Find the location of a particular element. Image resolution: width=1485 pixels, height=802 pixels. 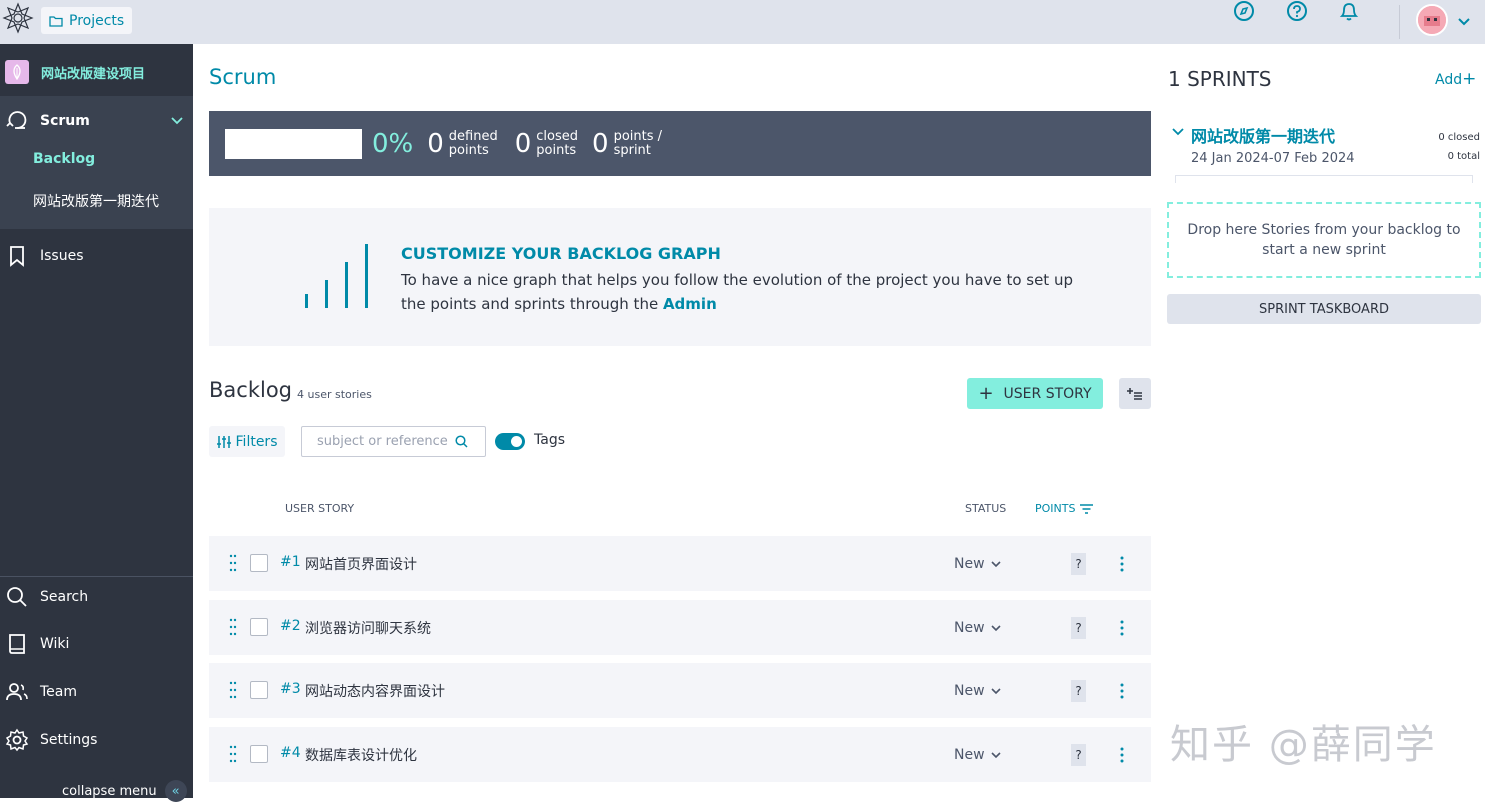

add-sprint-button: Add+ is located at coordinates (1455, 79).